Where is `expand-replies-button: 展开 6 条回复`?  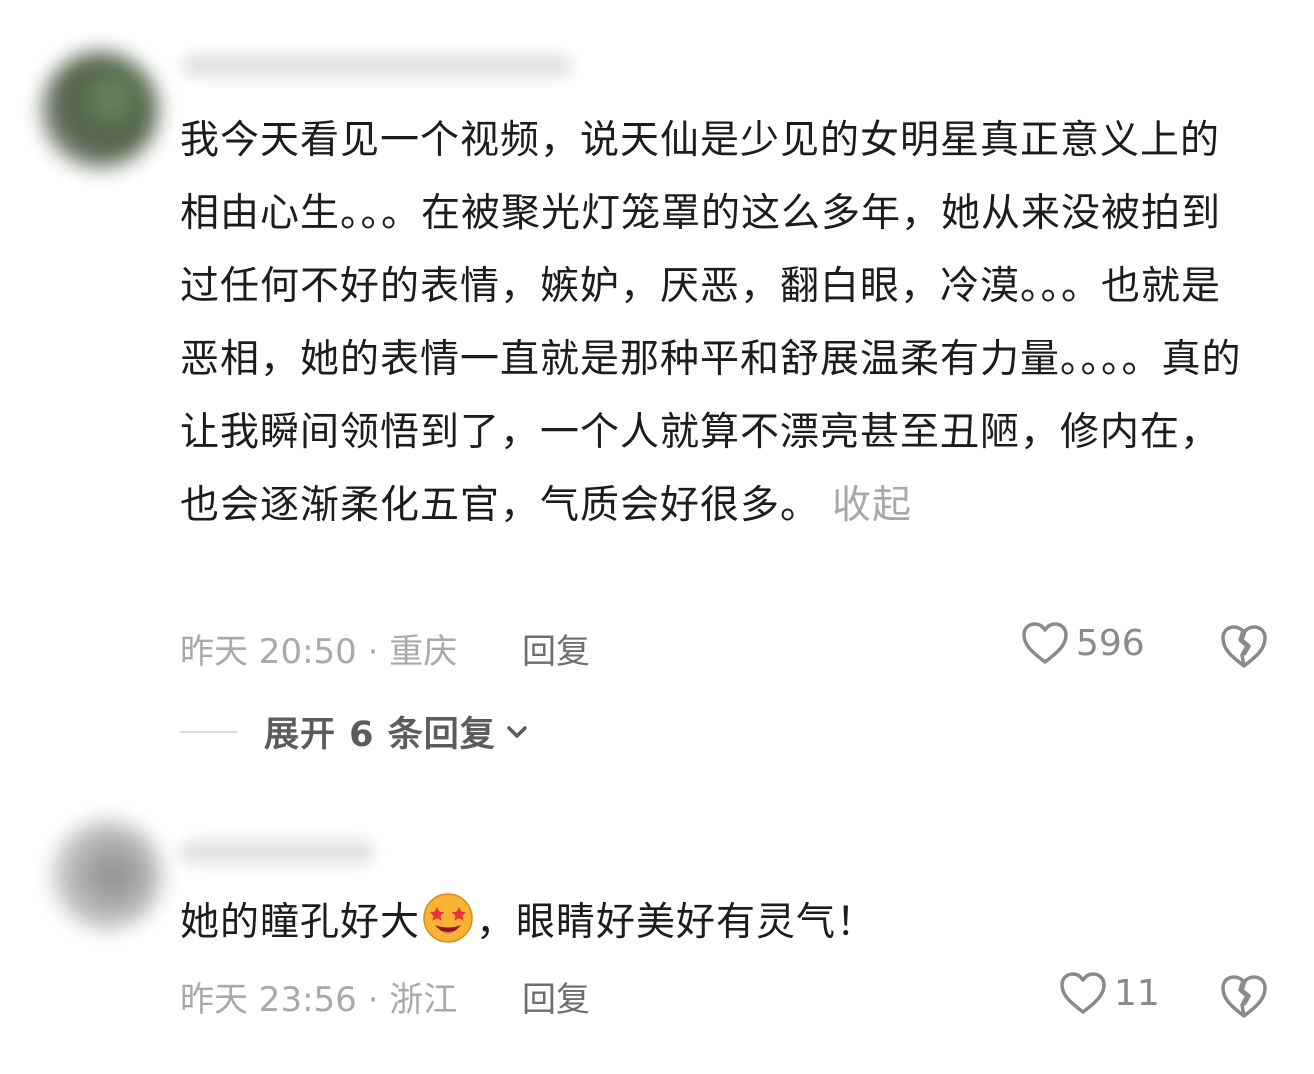
expand-replies-button: 展开 6 条回复 is located at coordinates (356, 731).